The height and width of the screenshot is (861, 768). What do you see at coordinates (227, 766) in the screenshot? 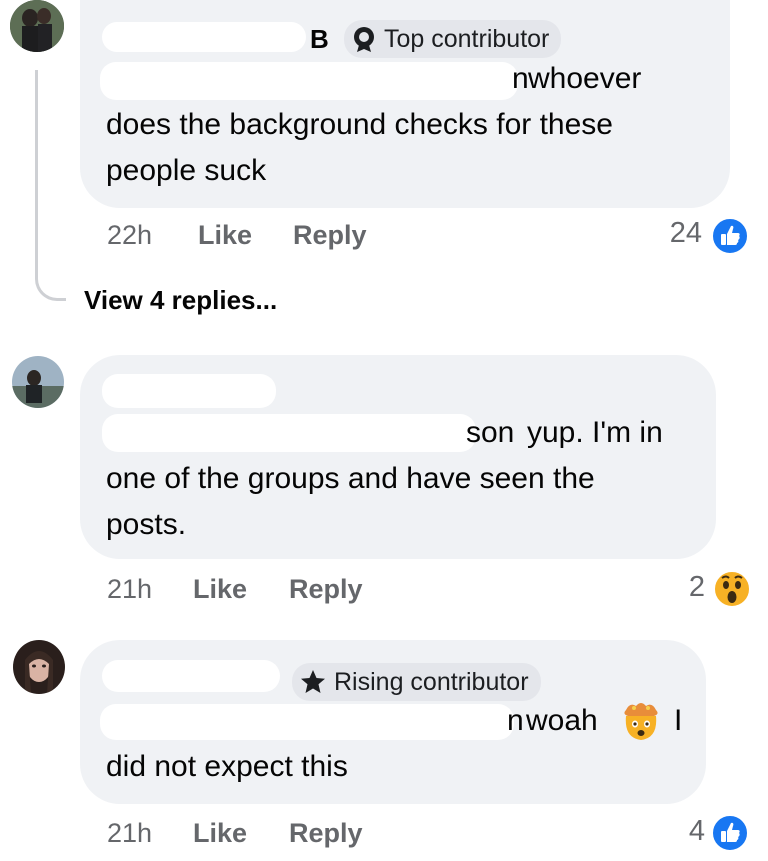
I see `comment-text-line: did not expect this` at bounding box center [227, 766].